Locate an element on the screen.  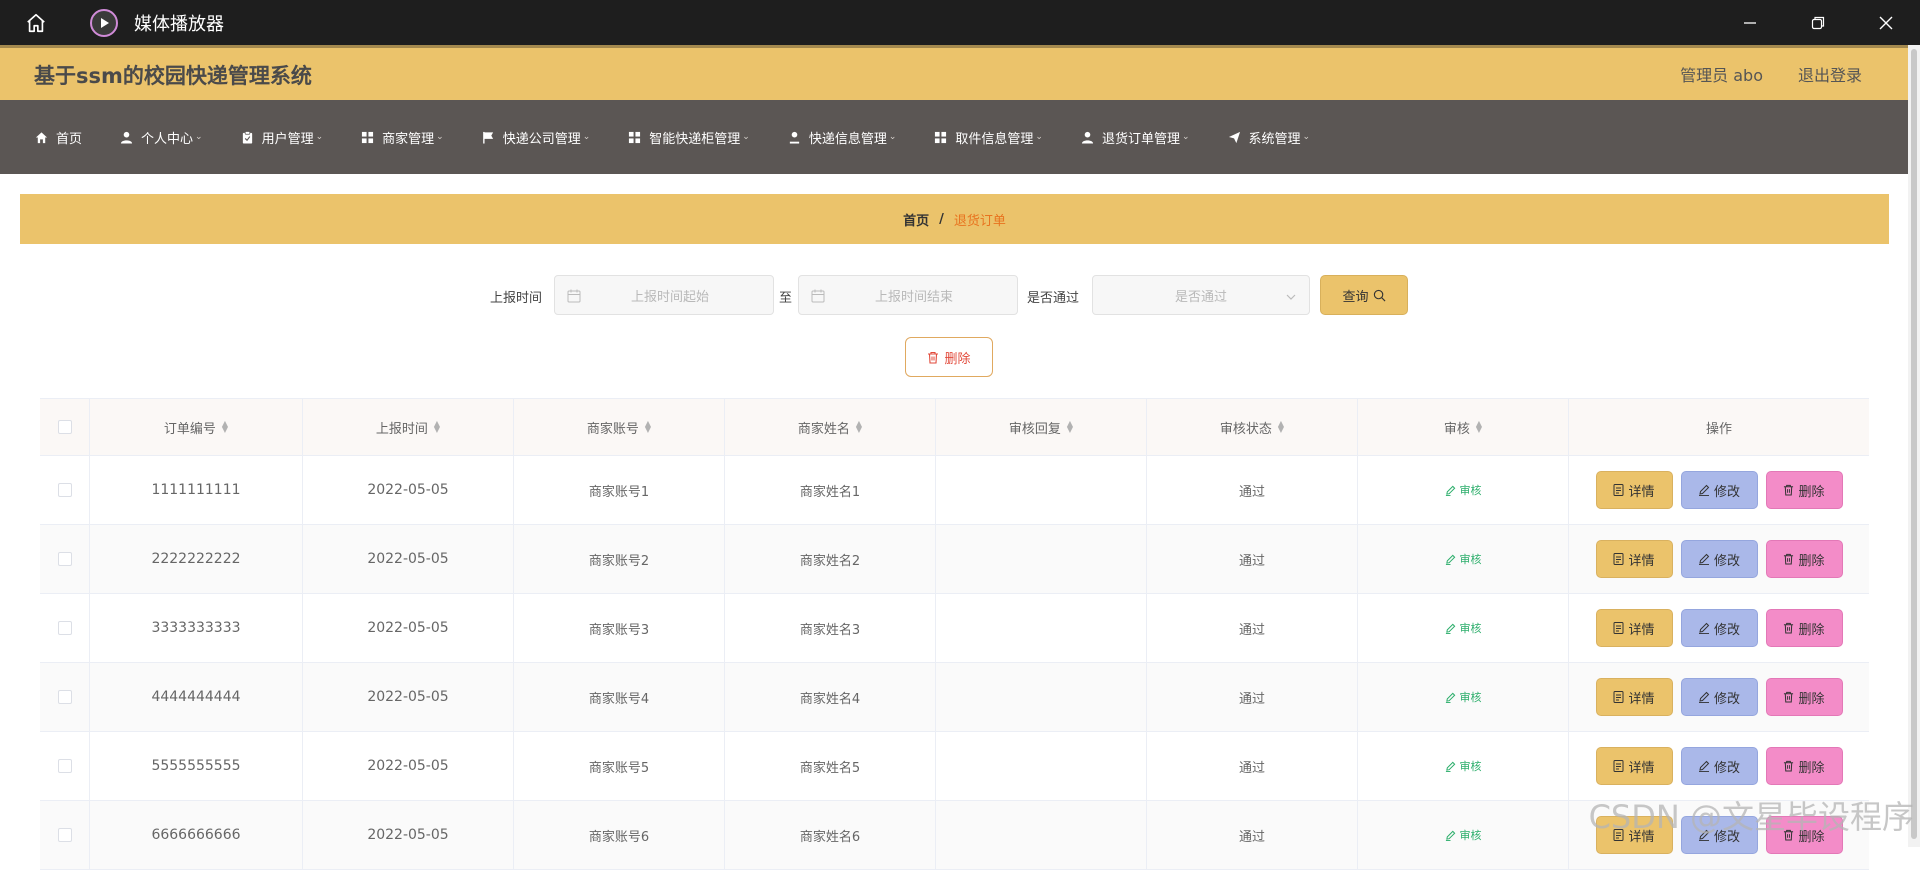
nav-item-courier-company-management: 快递公司管理 ⌄ is located at coordinates (536, 137).